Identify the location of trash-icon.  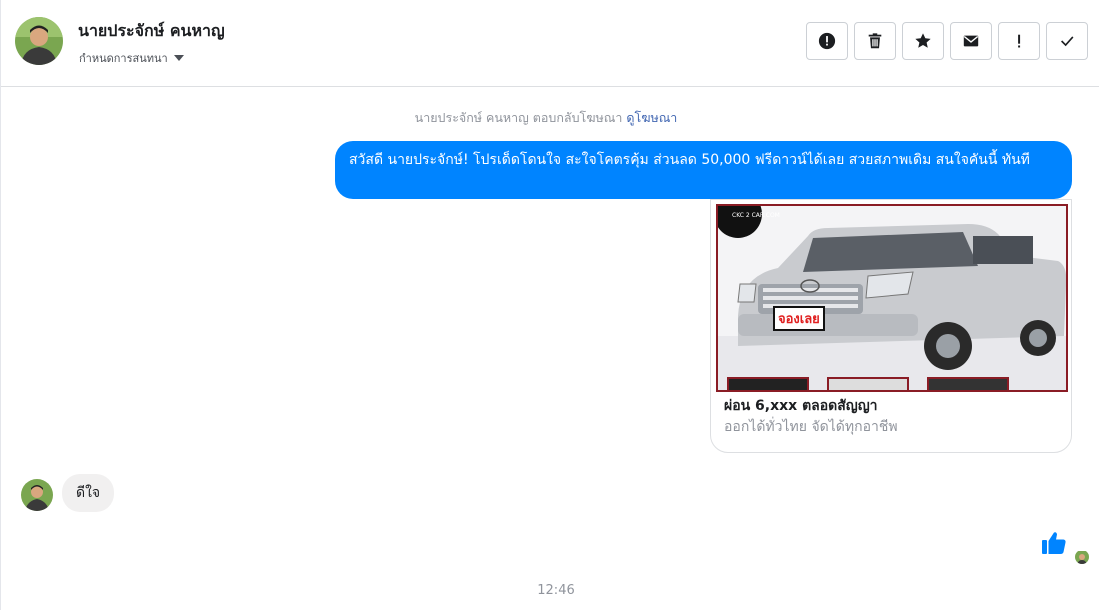
(875, 41).